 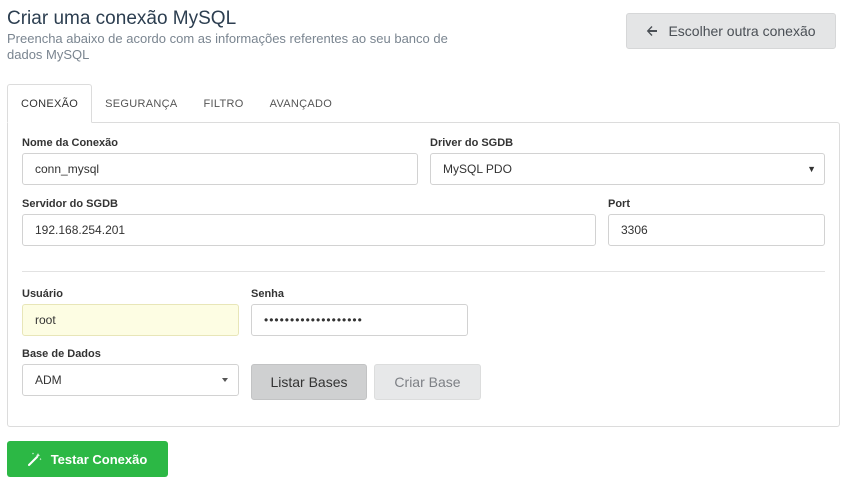 What do you see at coordinates (99, 459) in the screenshot?
I see `test-connection-label: Testar Conexão` at bounding box center [99, 459].